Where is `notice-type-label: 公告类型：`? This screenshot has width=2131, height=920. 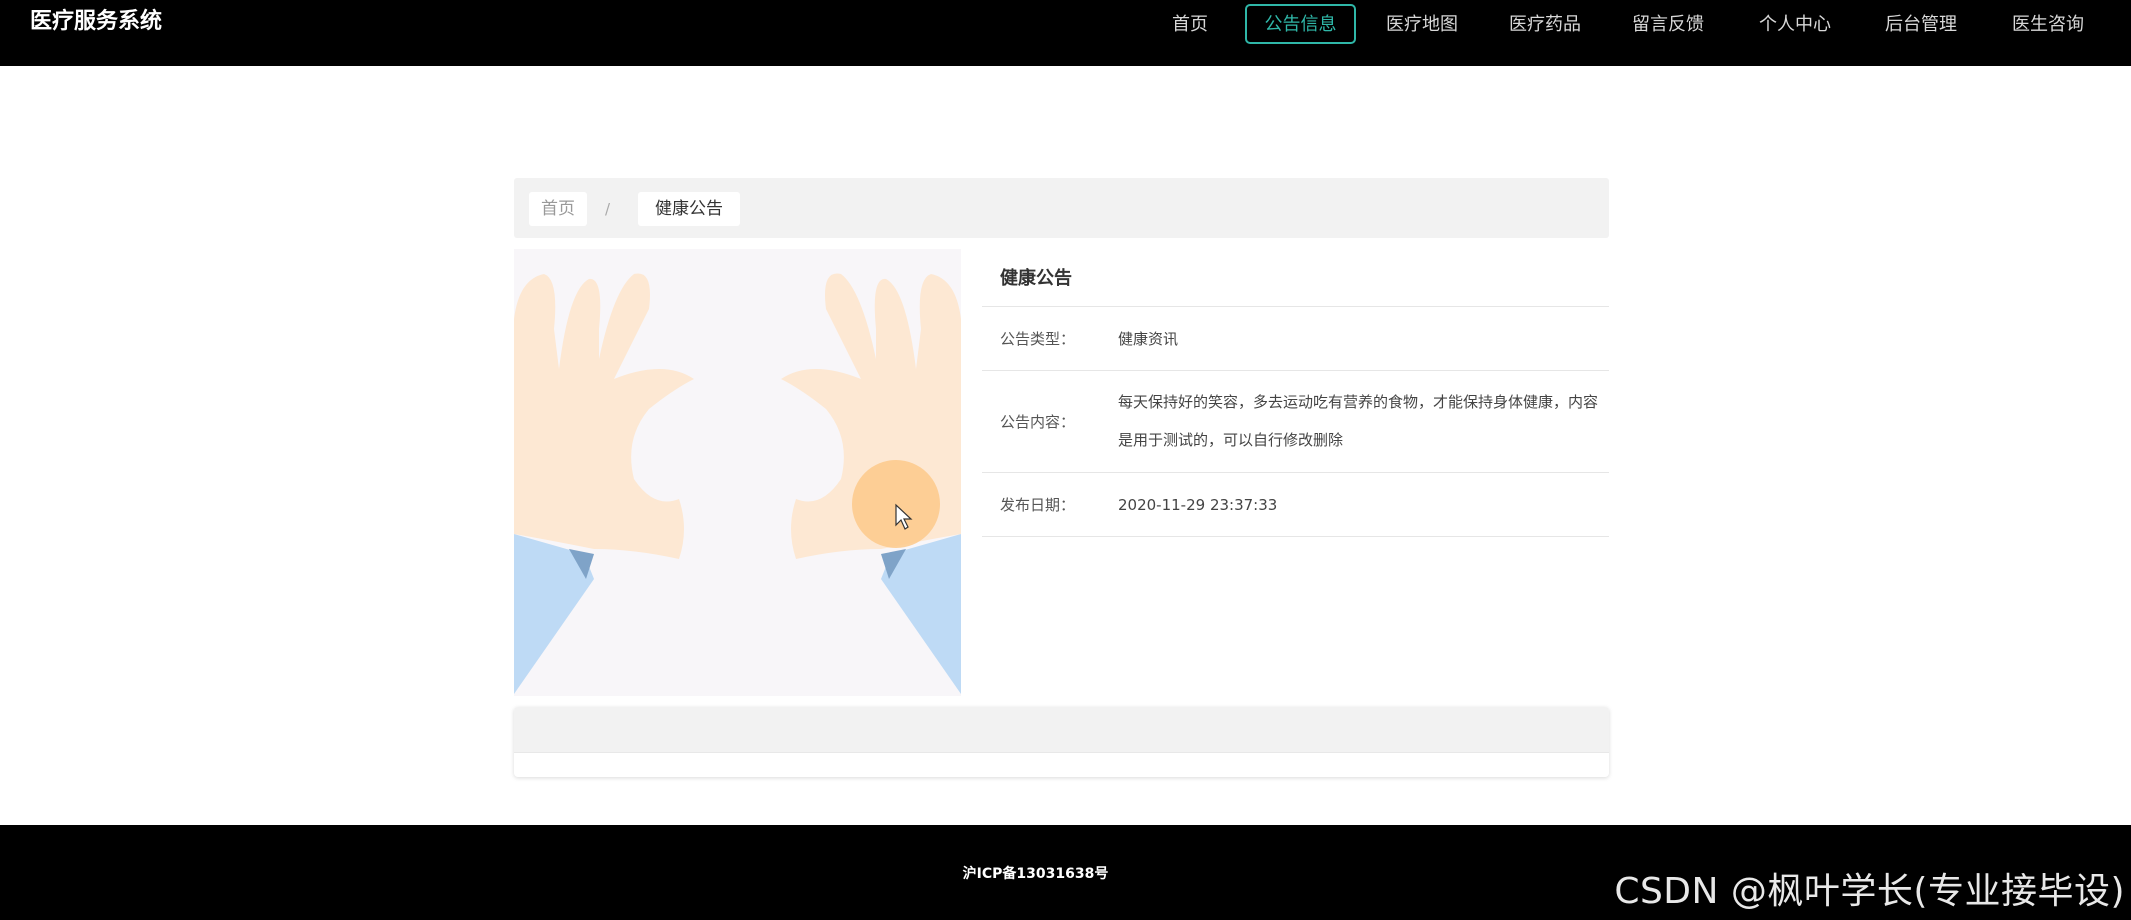 notice-type-label: 公告类型： is located at coordinates (1038, 339).